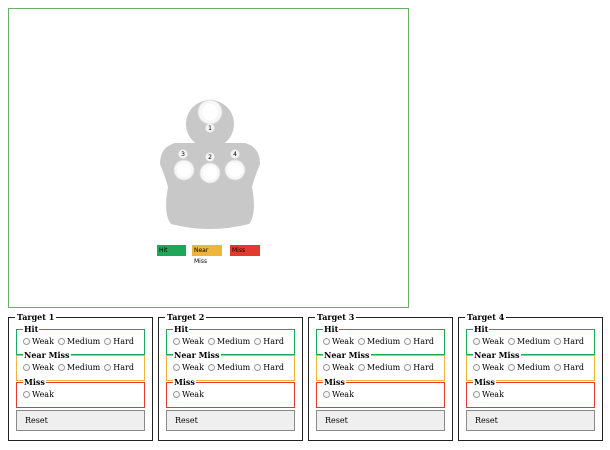 The height and width of the screenshot is (450, 610). I want to click on zone-1-label: 1, so click(210, 128).